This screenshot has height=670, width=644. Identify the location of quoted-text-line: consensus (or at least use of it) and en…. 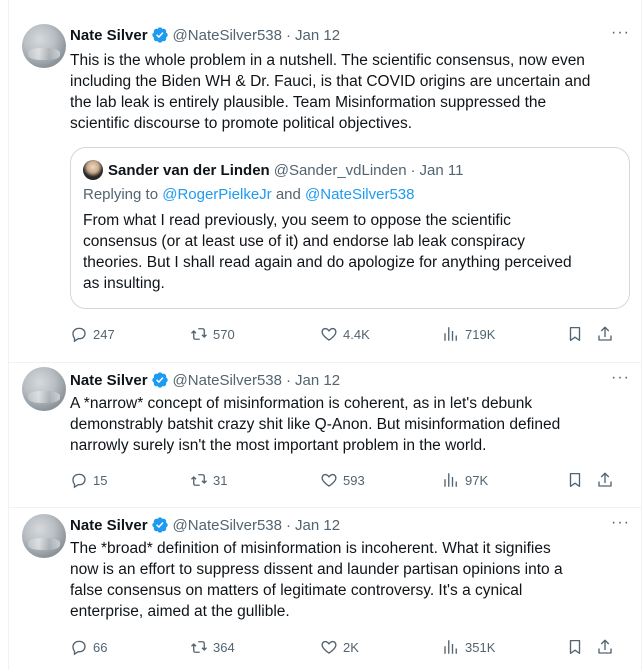
(304, 241).